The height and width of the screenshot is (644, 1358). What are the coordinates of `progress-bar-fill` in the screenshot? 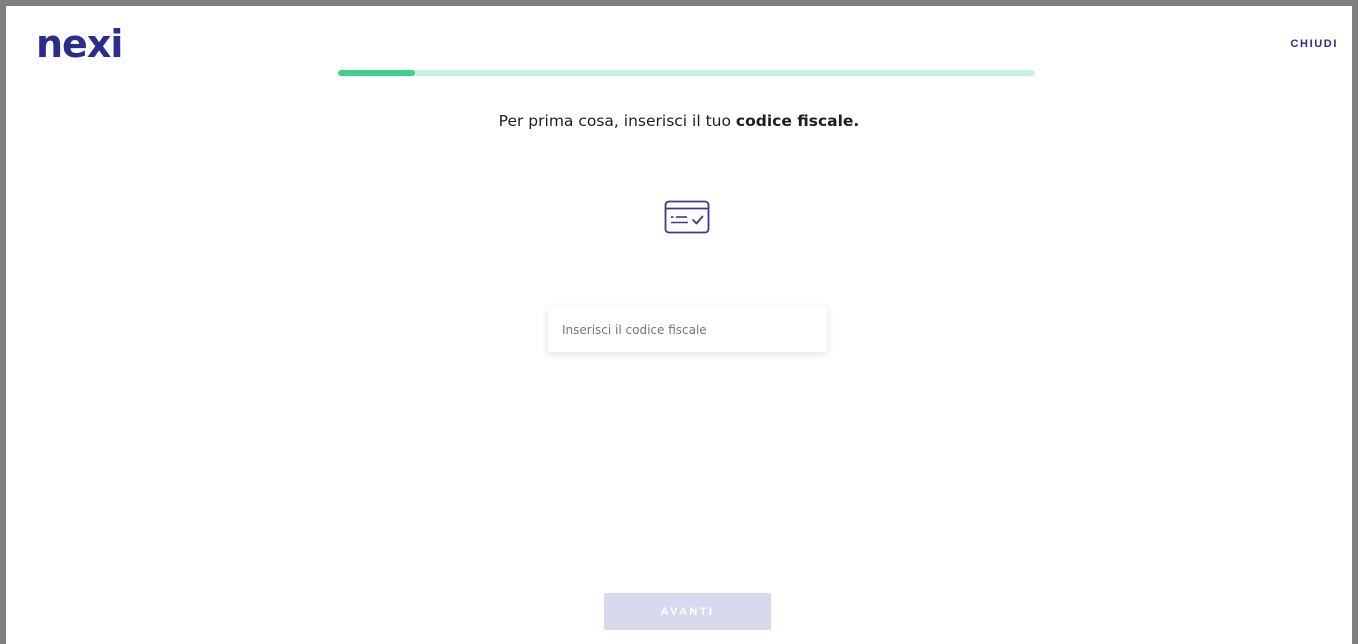 It's located at (376, 73).